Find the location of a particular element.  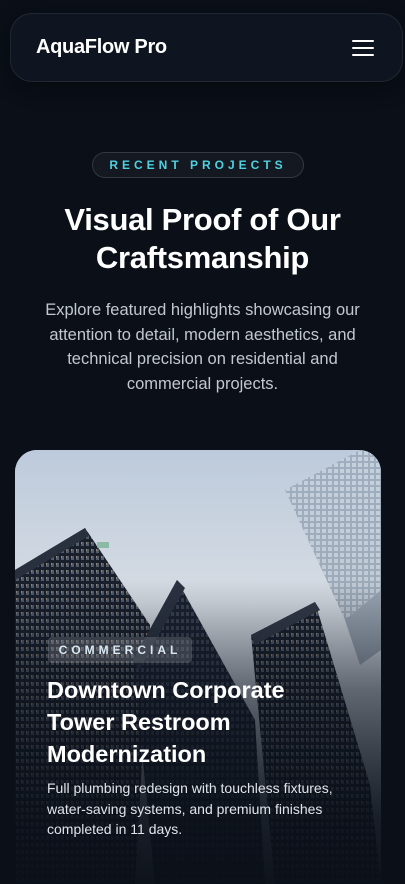

hamburger-menu-icon is located at coordinates (363, 48).